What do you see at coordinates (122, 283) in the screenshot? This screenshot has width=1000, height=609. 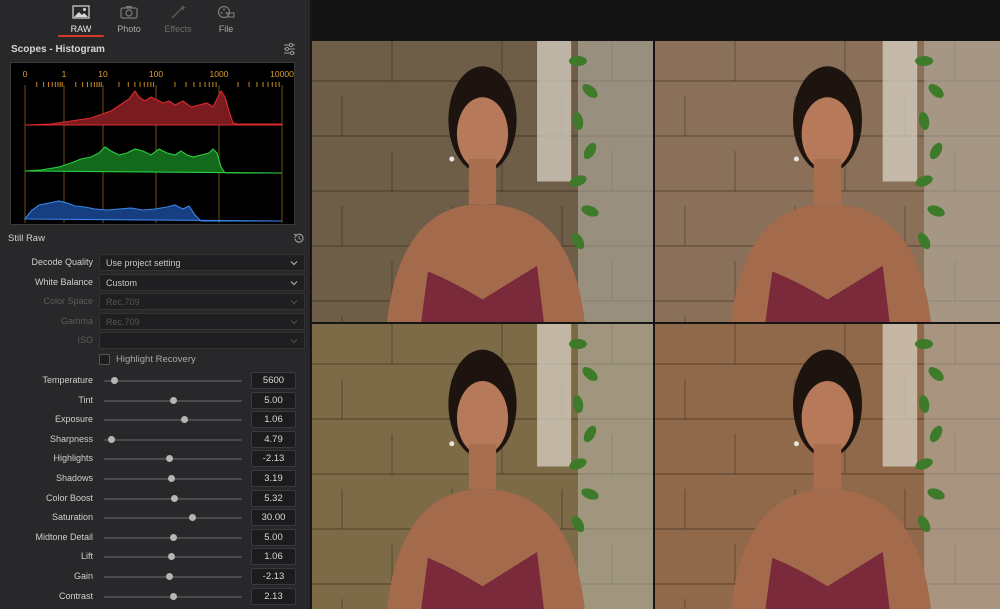 I see `white-balance-value: Custom` at bounding box center [122, 283].